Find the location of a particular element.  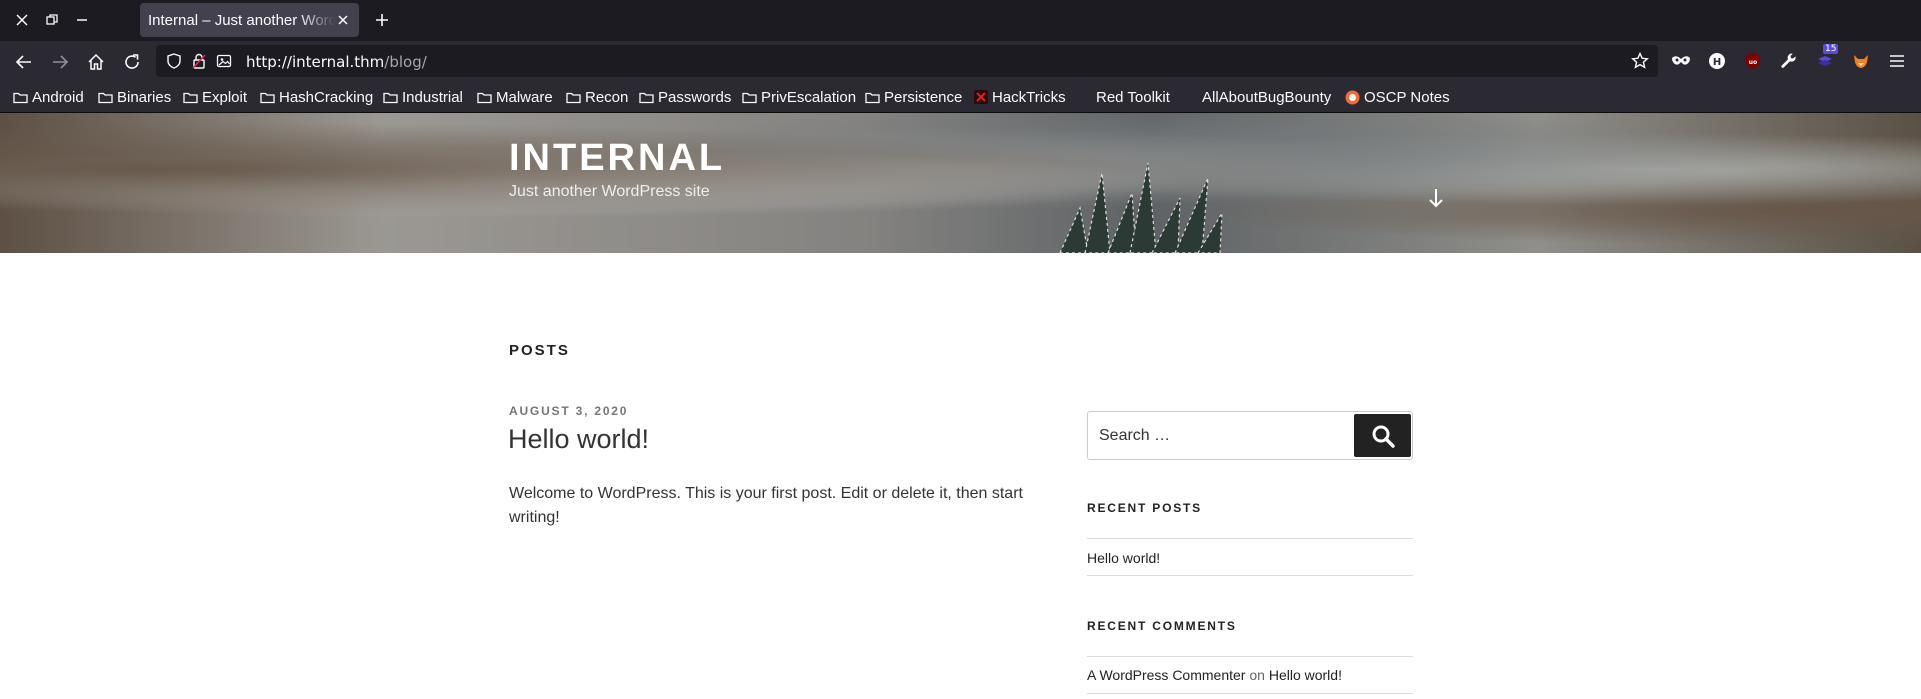

hackbar-h-icon: H is located at coordinates (1717, 61).